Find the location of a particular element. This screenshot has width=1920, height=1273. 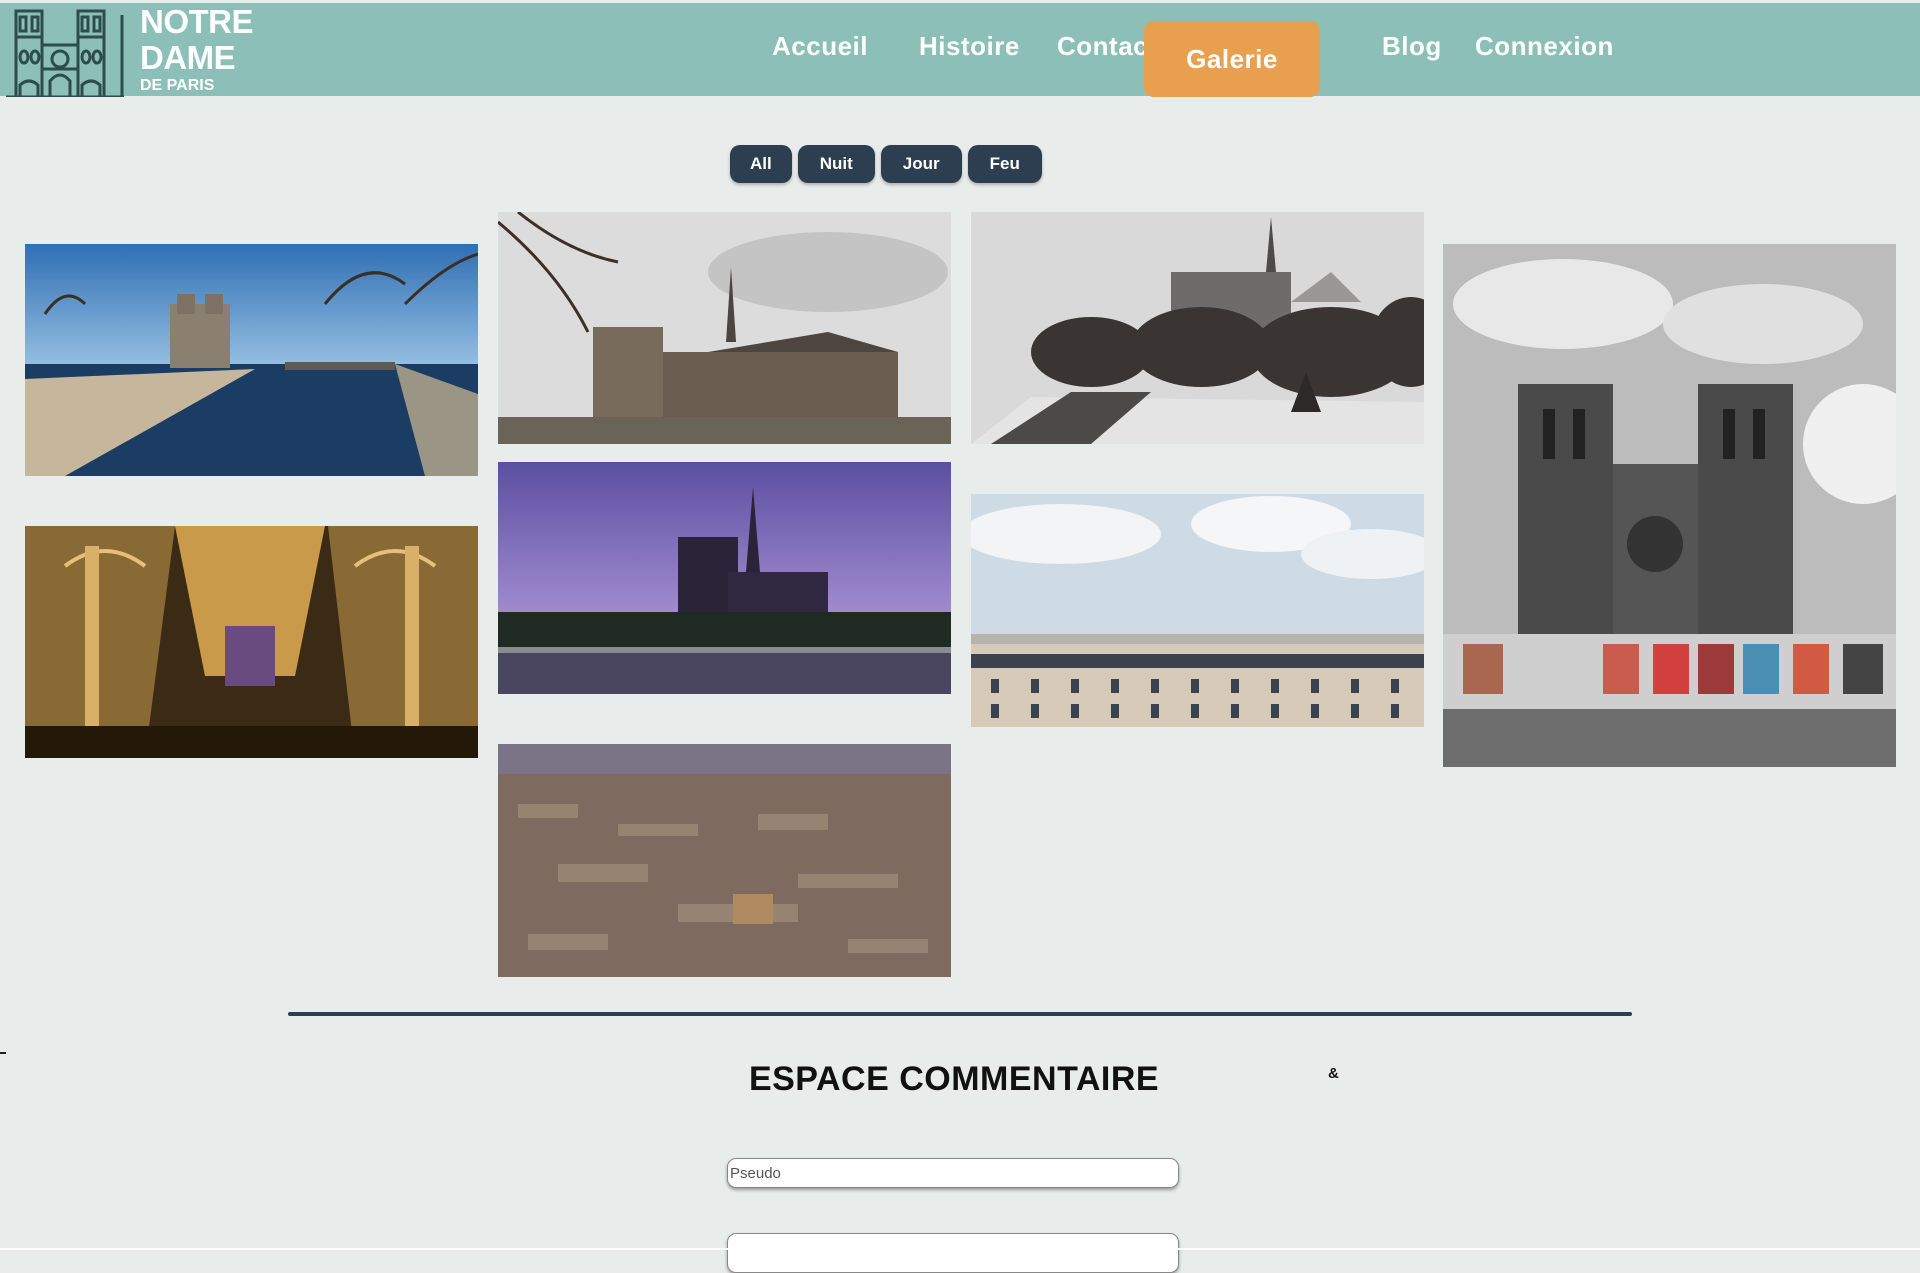

gallery-photo-rooftops is located at coordinates (1197, 610).